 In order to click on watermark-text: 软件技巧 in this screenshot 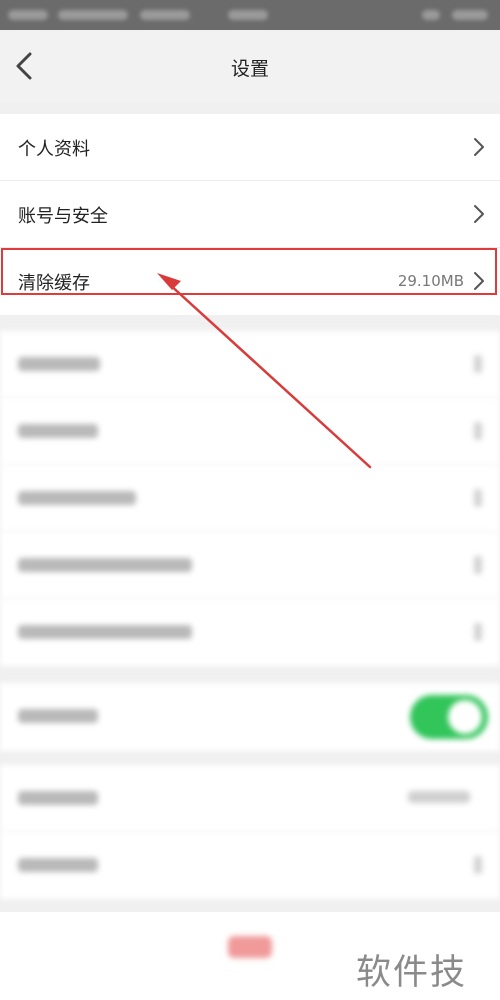, I will do `click(412, 973)`.